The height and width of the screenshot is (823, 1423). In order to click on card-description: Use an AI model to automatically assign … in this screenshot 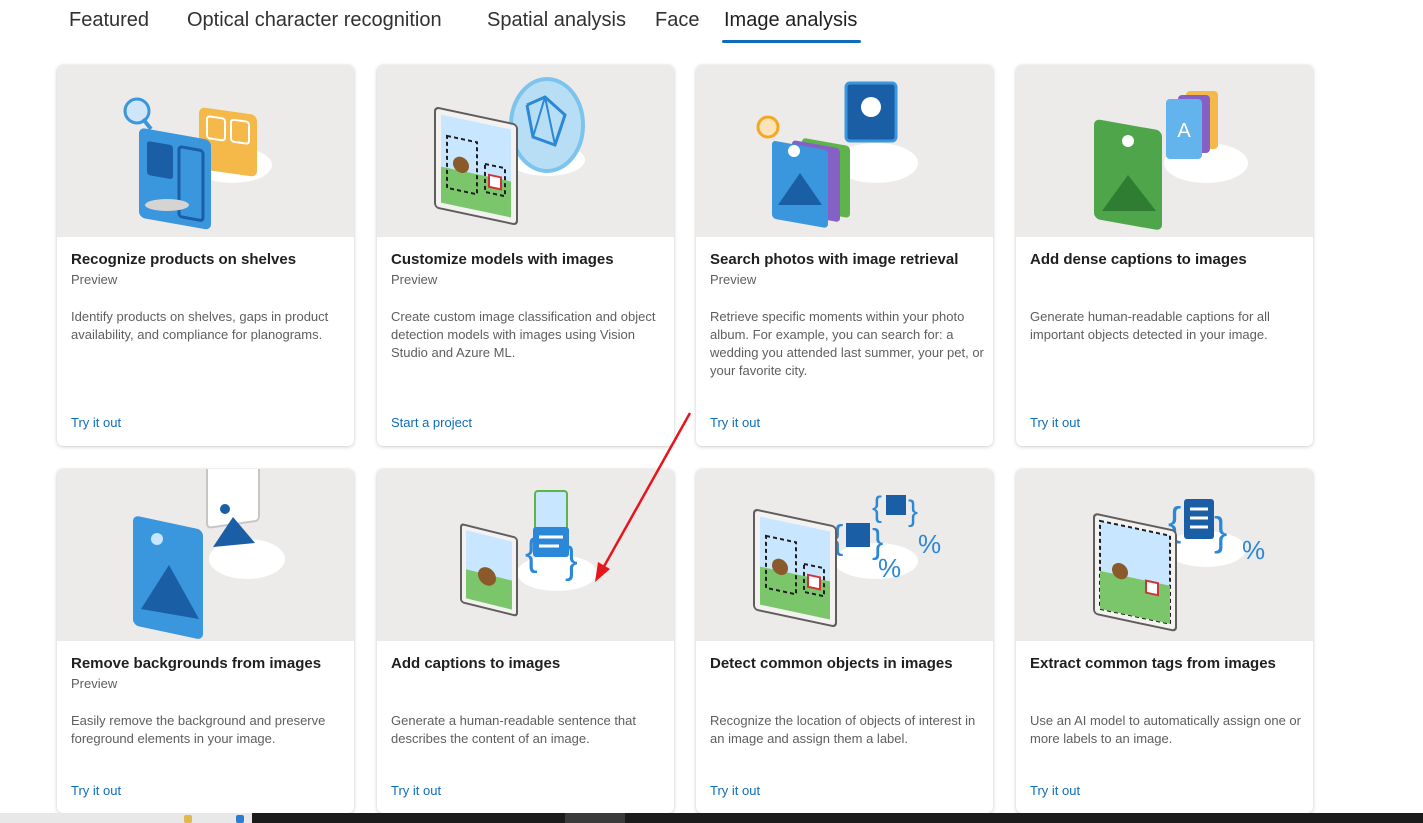, I will do `click(1165, 729)`.